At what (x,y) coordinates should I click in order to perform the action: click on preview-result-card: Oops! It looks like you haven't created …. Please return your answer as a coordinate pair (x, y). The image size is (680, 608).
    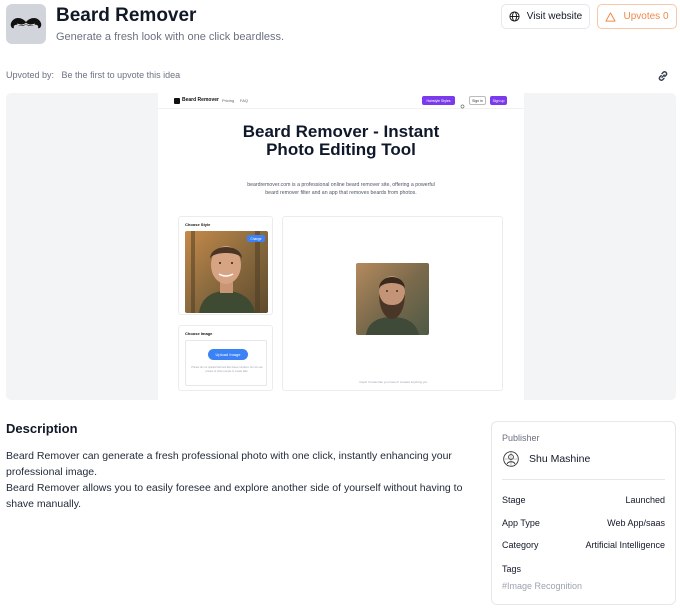
    Looking at the image, I should click on (392, 303).